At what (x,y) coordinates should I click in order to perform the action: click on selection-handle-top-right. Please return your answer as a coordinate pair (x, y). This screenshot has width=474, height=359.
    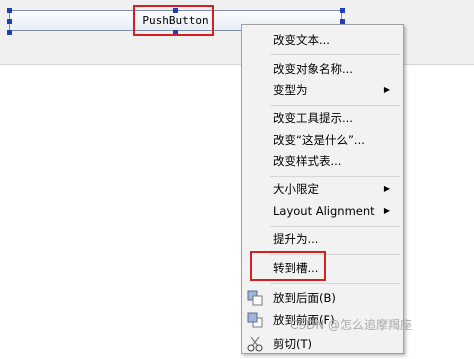
    Looking at the image, I should click on (342, 10).